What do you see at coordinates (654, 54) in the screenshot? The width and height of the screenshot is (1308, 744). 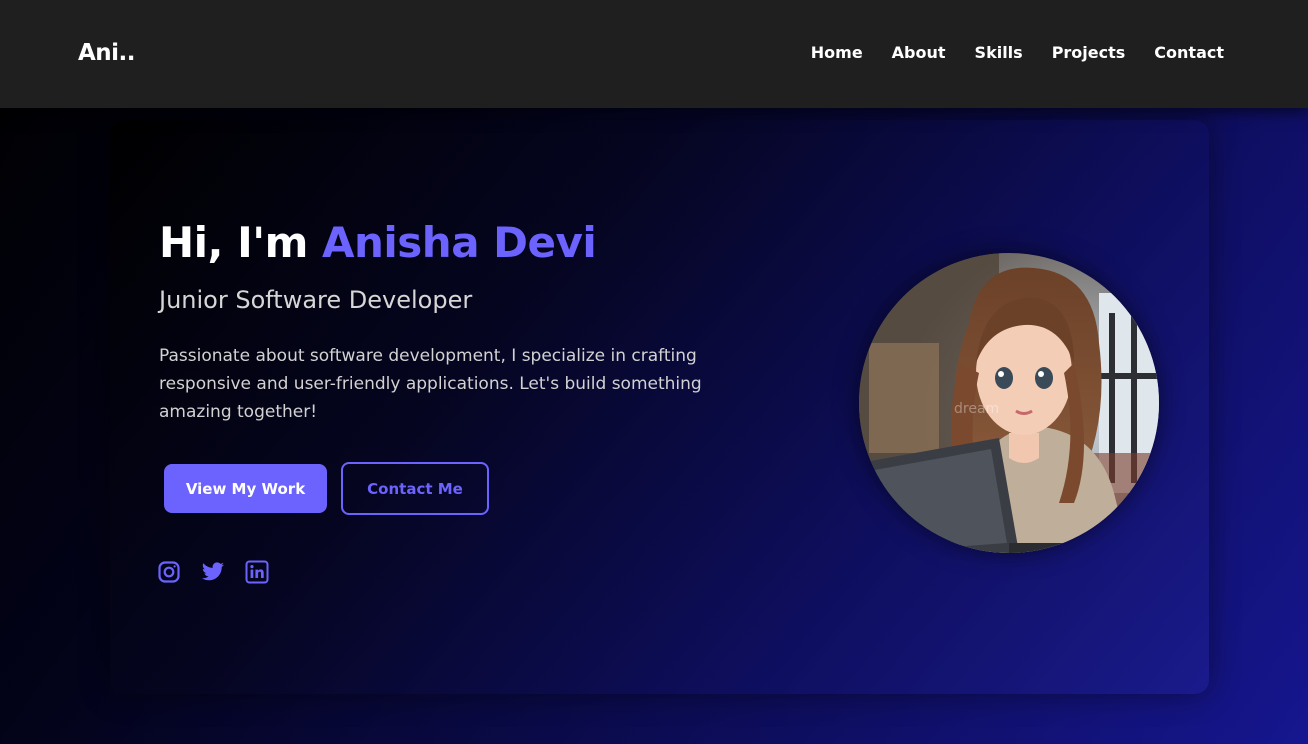 I see `navbar: Ani.. Home About Skills Projects Contact` at bounding box center [654, 54].